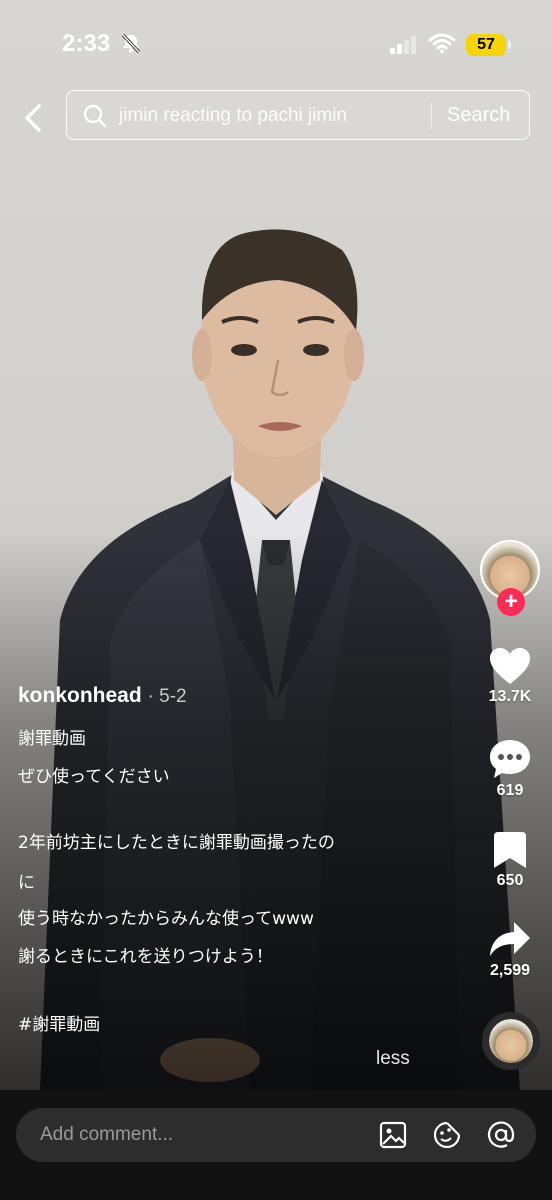 The width and height of the screenshot is (552, 1200). What do you see at coordinates (478, 115) in the screenshot?
I see `search-button: Search` at bounding box center [478, 115].